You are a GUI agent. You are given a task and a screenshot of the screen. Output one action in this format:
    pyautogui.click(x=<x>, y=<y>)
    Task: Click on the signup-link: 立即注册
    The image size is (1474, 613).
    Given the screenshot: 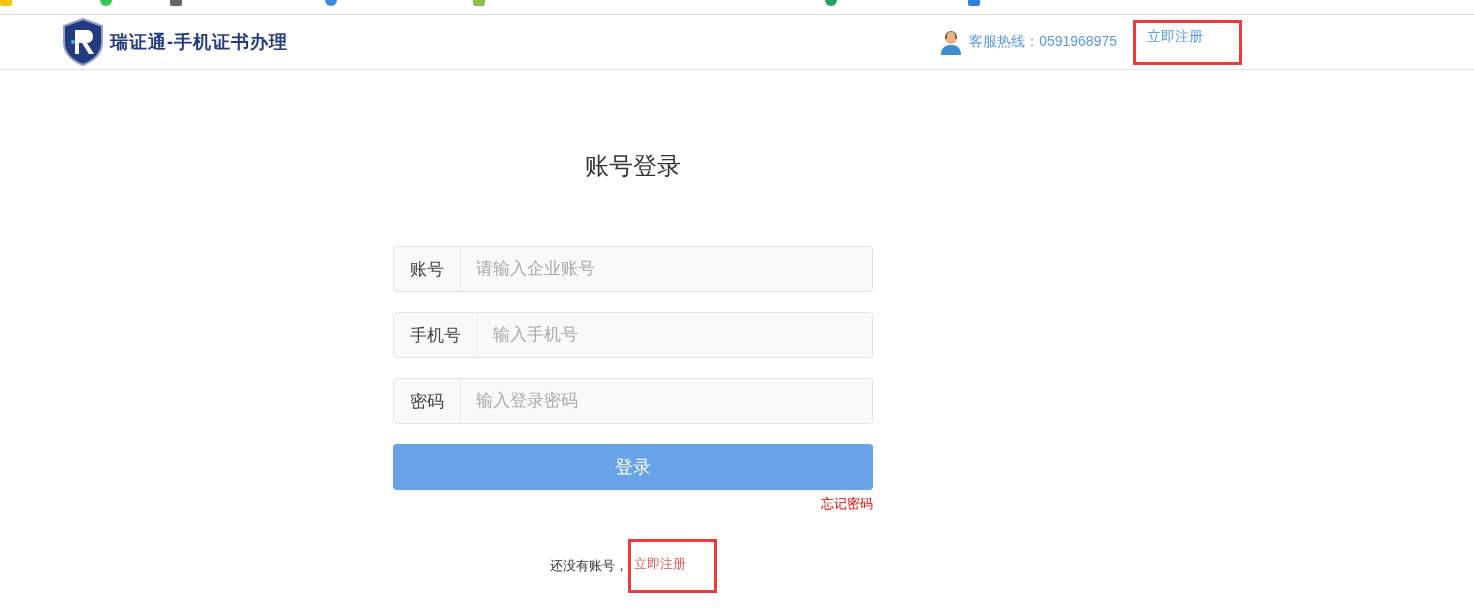 What is the action you would take?
    pyautogui.click(x=672, y=566)
    